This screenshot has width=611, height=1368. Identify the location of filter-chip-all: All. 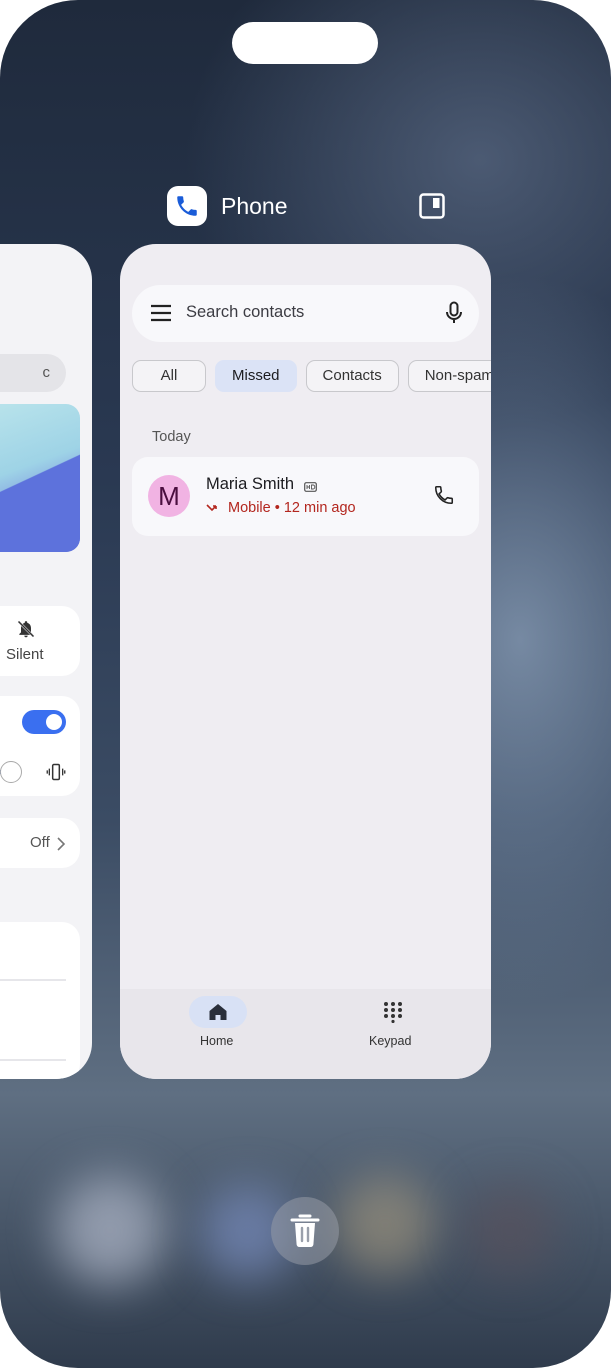
(169, 376).